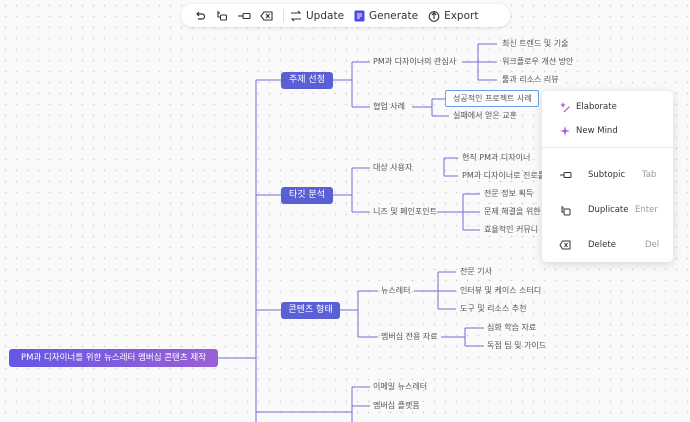  Describe the element at coordinates (392, 168) in the screenshot. I see `subtopic-node: 대상 사용자` at that location.